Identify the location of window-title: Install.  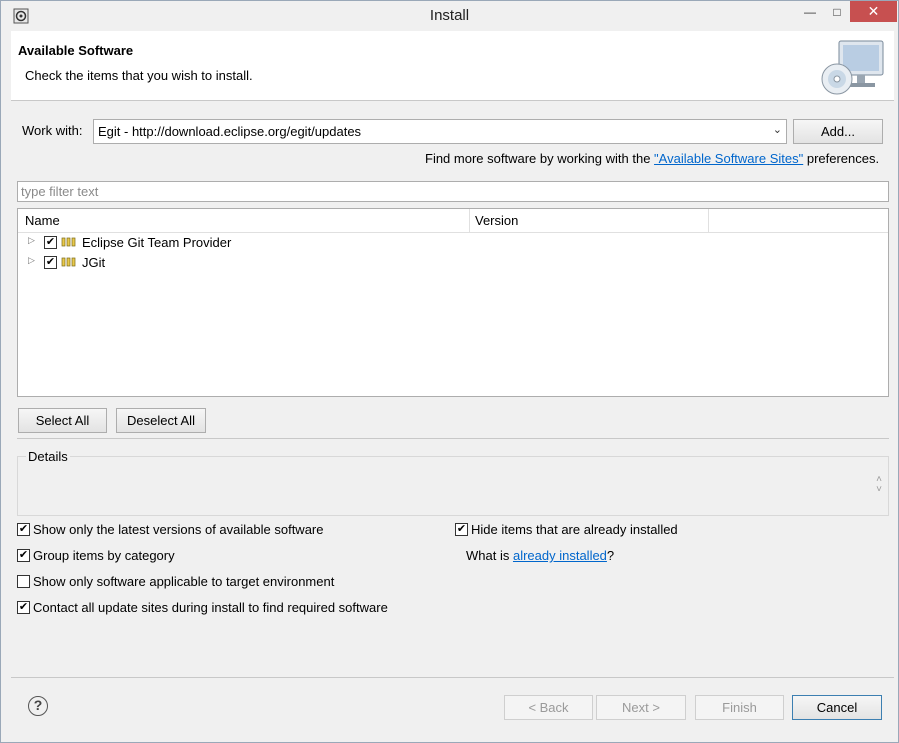
(449, 15).